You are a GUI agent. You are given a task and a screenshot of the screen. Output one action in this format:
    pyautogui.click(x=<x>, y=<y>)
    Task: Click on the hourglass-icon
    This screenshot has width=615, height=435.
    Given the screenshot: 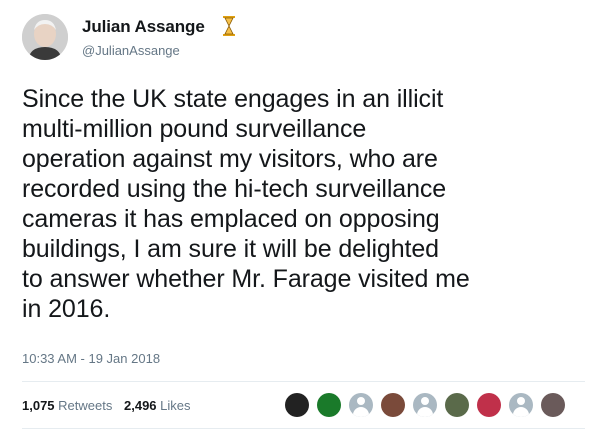 What is the action you would take?
    pyautogui.click(x=229, y=26)
    